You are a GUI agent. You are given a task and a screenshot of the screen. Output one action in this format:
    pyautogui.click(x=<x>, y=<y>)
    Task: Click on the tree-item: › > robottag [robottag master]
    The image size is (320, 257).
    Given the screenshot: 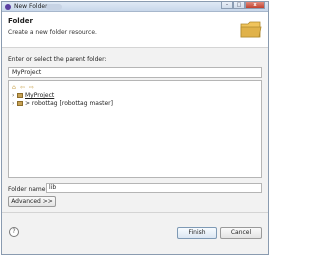 What is the action you would take?
    pyautogui.click(x=62, y=103)
    